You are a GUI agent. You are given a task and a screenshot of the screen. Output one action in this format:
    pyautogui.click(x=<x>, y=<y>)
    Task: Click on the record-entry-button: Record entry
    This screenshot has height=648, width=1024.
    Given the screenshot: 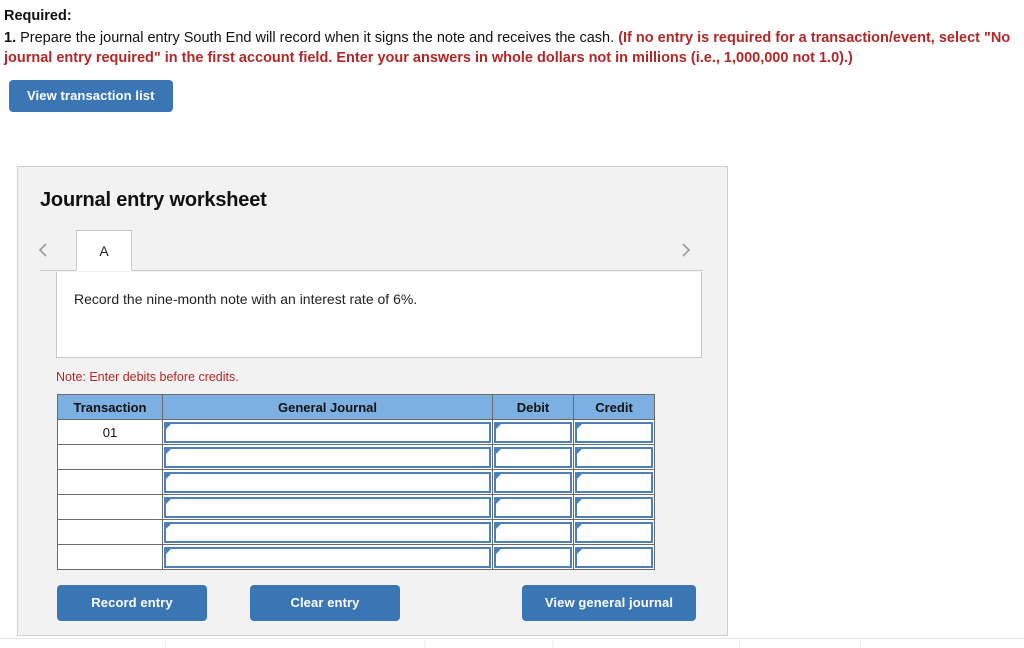 What is the action you would take?
    pyautogui.click(x=132, y=603)
    